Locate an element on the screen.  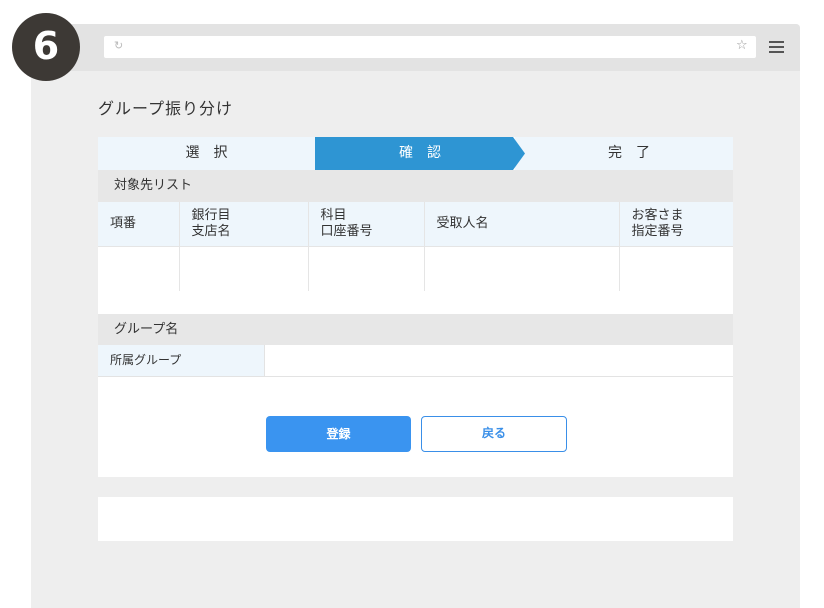
page-title: グループ振り分け is located at coordinates (166, 108).